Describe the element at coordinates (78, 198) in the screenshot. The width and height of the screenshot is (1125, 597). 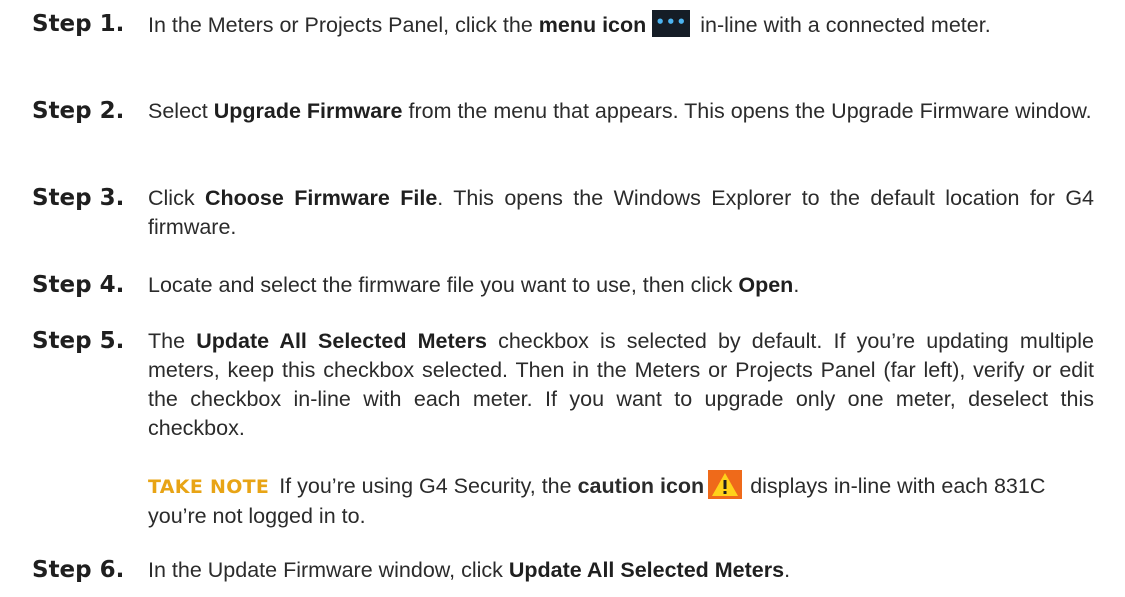
I see `step-label: Step 3.` at that location.